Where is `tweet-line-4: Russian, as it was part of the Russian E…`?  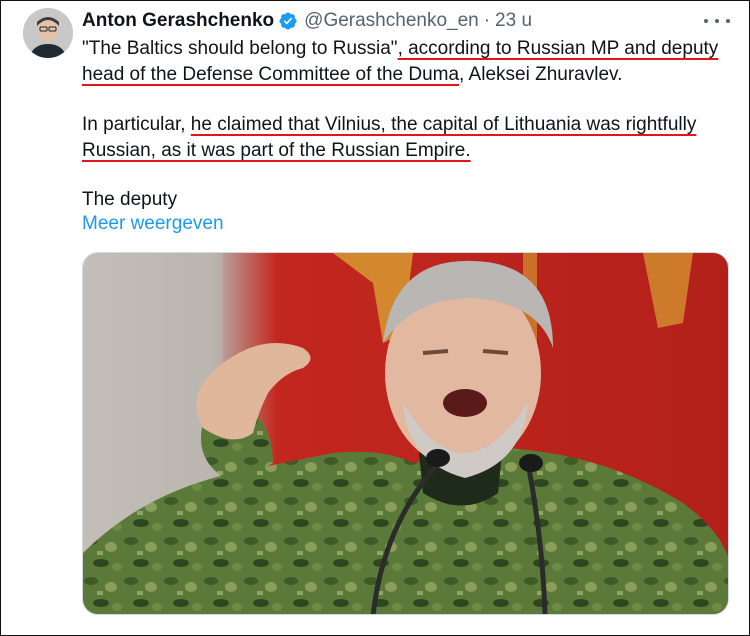
tweet-line-4: Russian, as it was part of the Russian E… is located at coordinates (276, 151).